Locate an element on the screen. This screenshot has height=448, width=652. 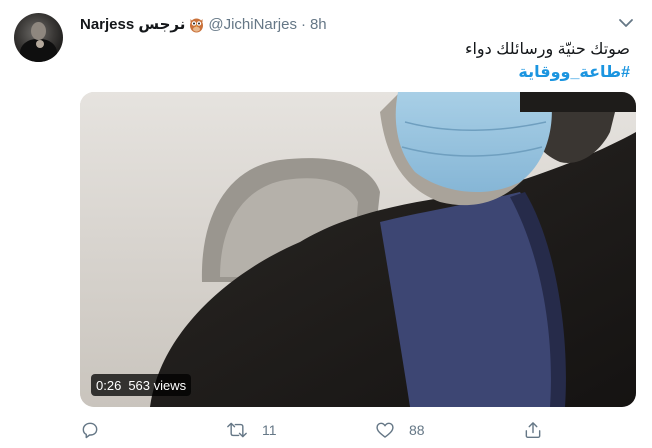
like-count: 88 is located at coordinates (417, 430).